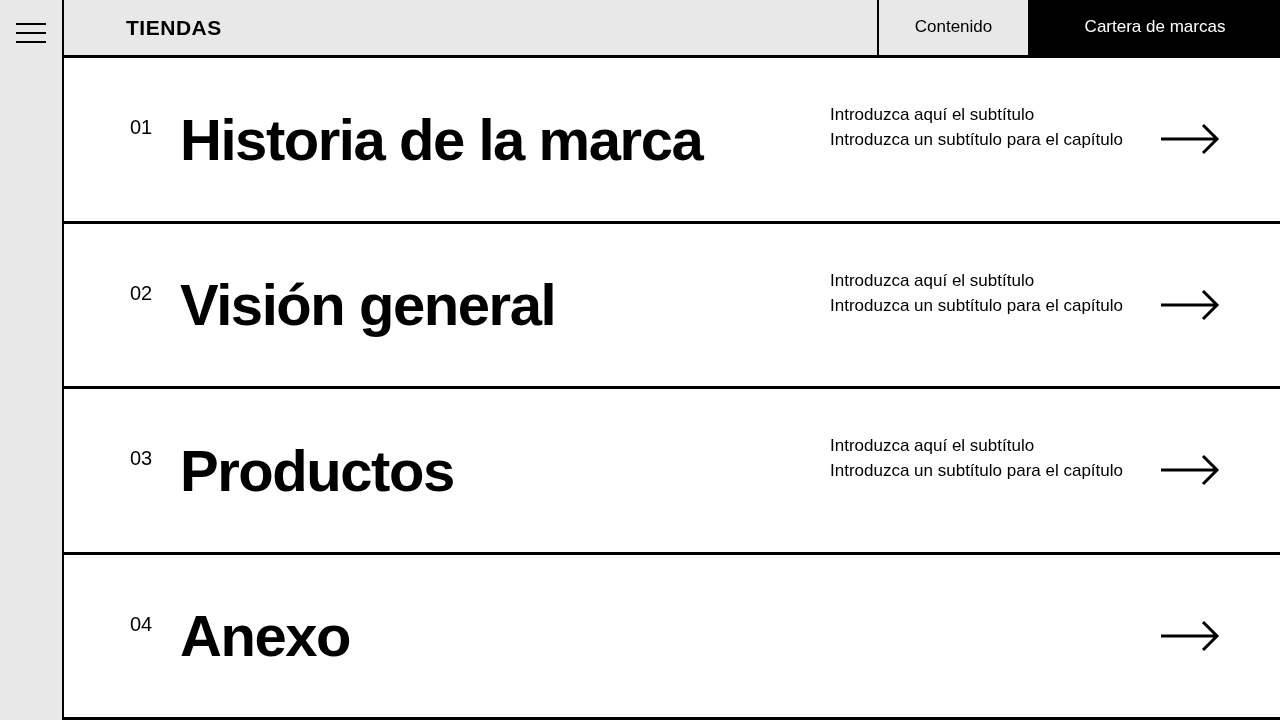 This screenshot has width=1280, height=720. What do you see at coordinates (368, 305) in the screenshot?
I see `chapter-title: Visión general` at bounding box center [368, 305].